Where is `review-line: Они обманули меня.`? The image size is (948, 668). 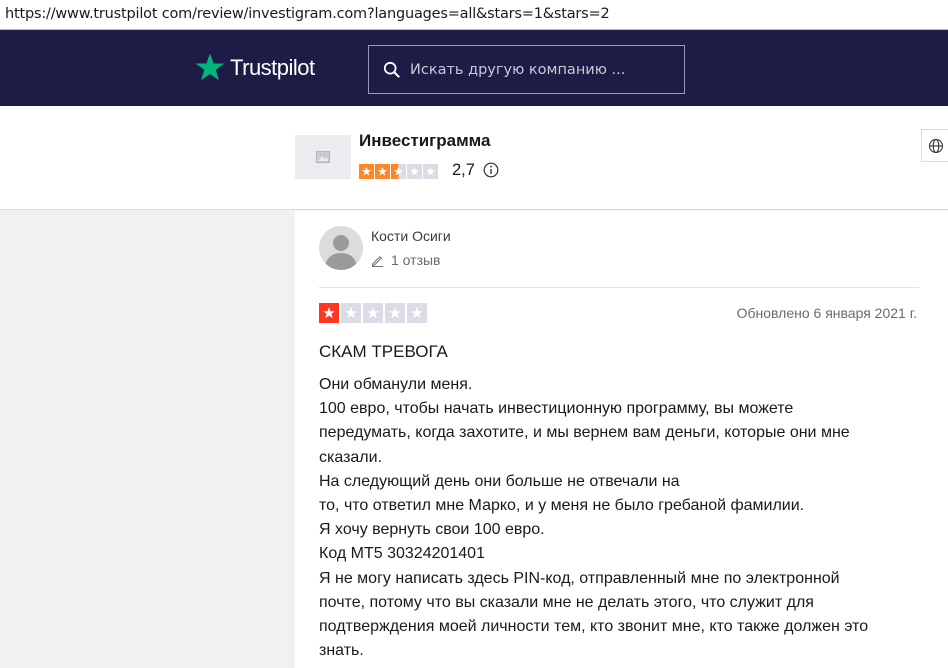 review-line: Они обманули меня. is located at coordinates (396, 384).